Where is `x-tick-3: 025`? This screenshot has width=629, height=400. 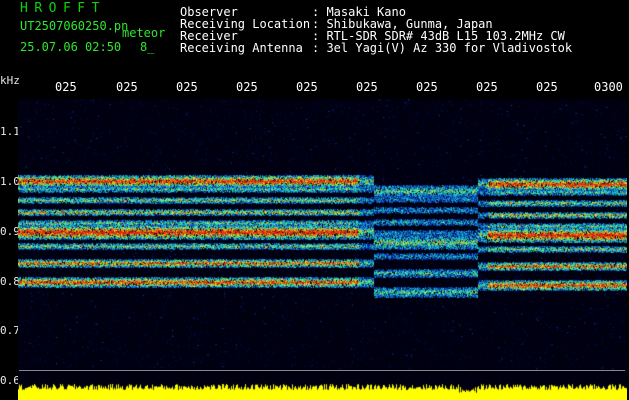 x-tick-3: 025 is located at coordinates (187, 87).